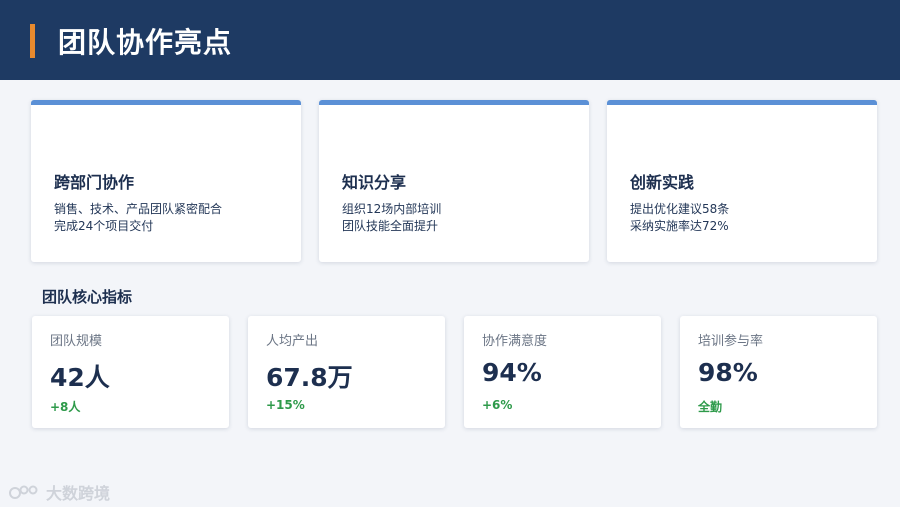  What do you see at coordinates (562, 372) in the screenshot?
I see `metric-card-satisfaction: 协作满意度 94% +6%` at bounding box center [562, 372].